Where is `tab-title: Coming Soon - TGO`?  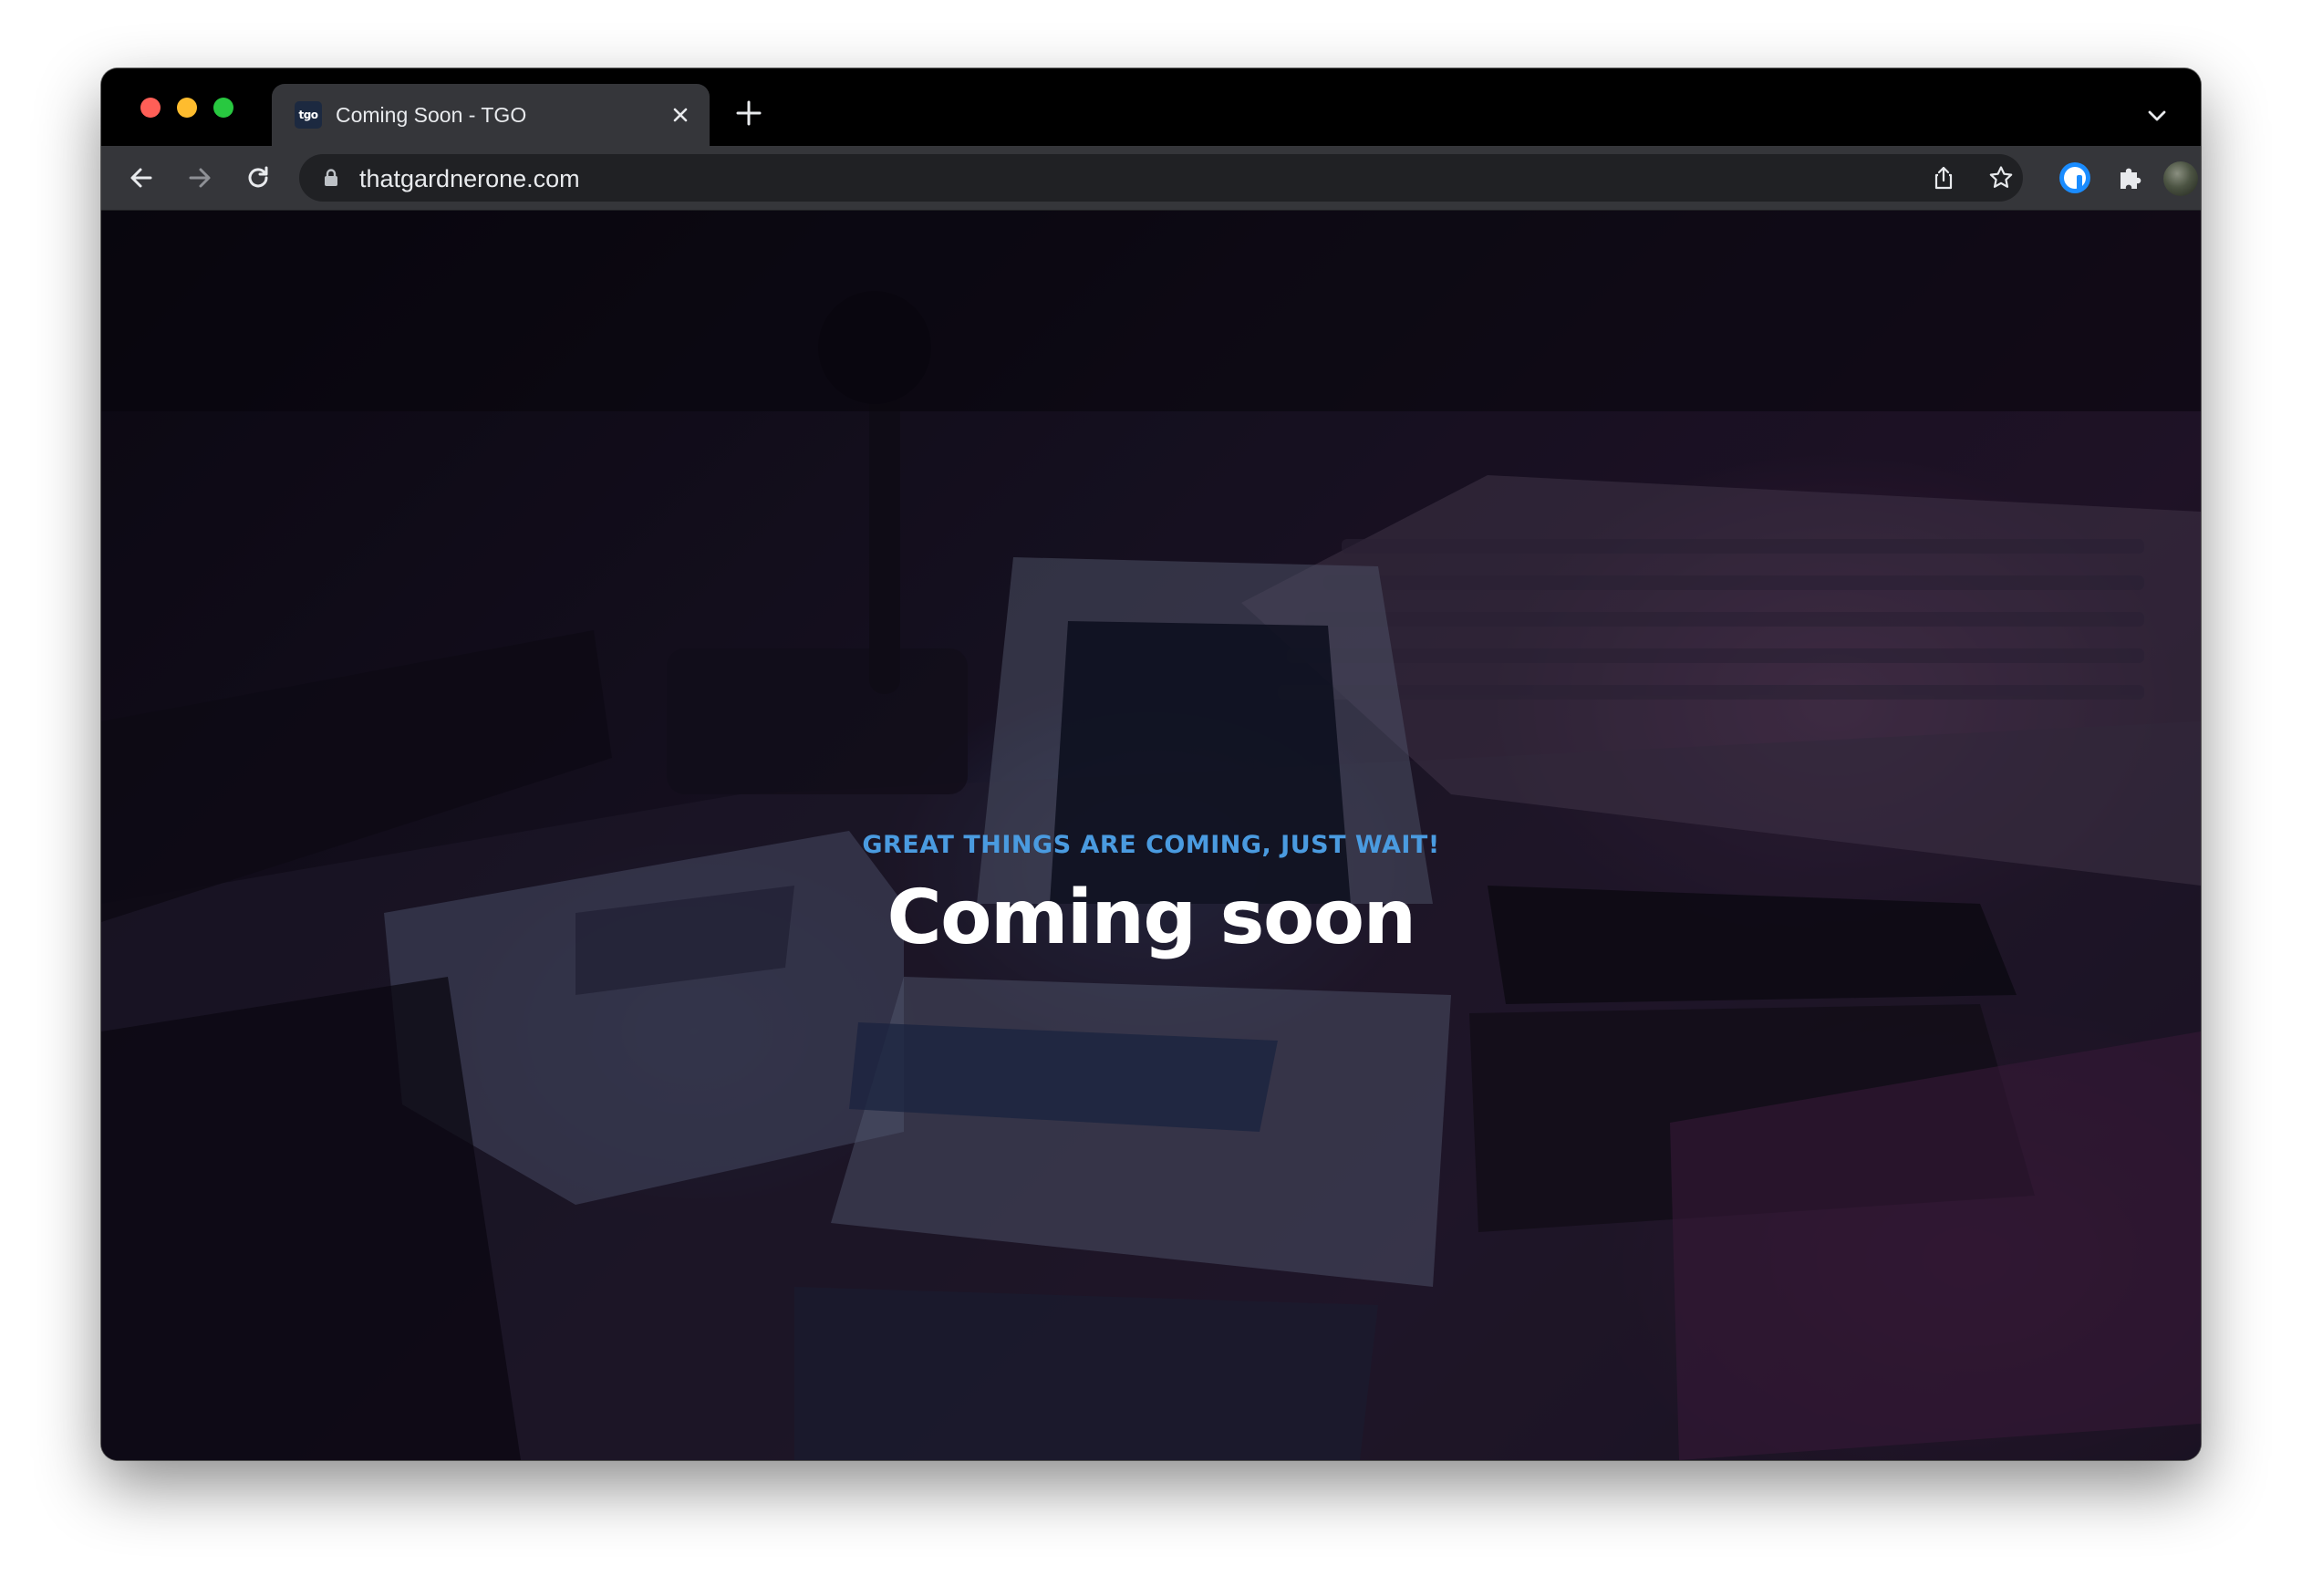
tab-title: Coming Soon - TGO is located at coordinates (431, 115).